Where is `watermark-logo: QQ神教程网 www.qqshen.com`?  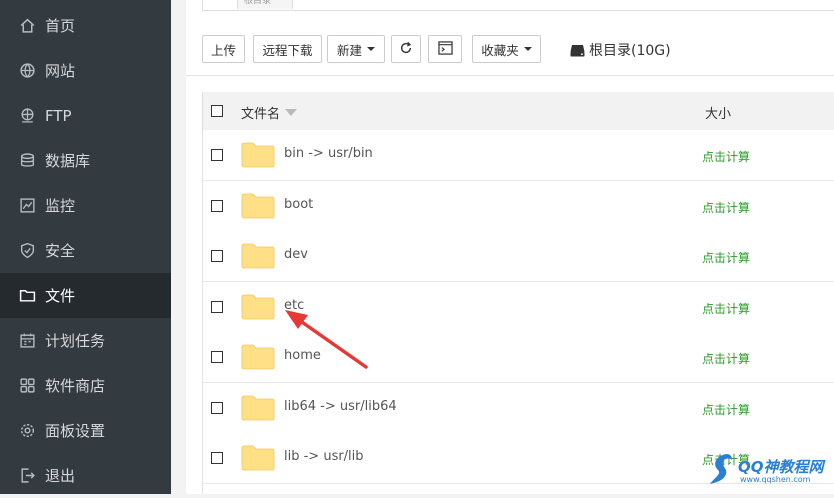 watermark-logo: QQ神教程网 www.qqshen.com is located at coordinates (769, 470).